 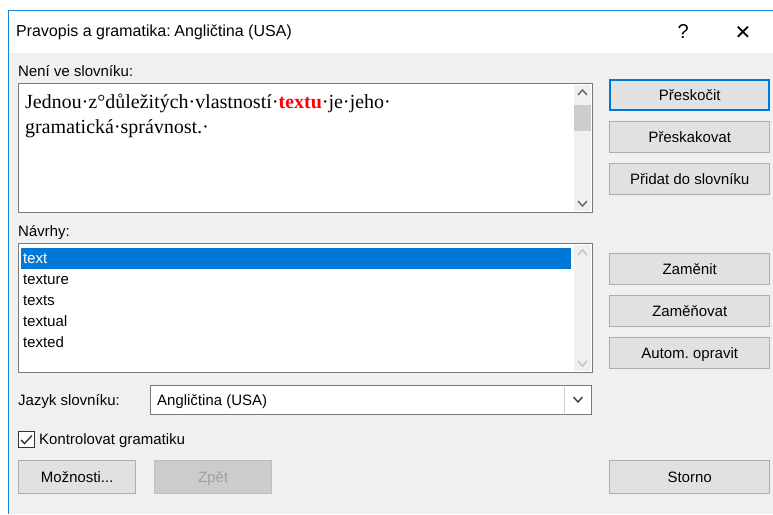 What do you see at coordinates (76, 72) in the screenshot?
I see `field-label: Není ve slovníku:` at bounding box center [76, 72].